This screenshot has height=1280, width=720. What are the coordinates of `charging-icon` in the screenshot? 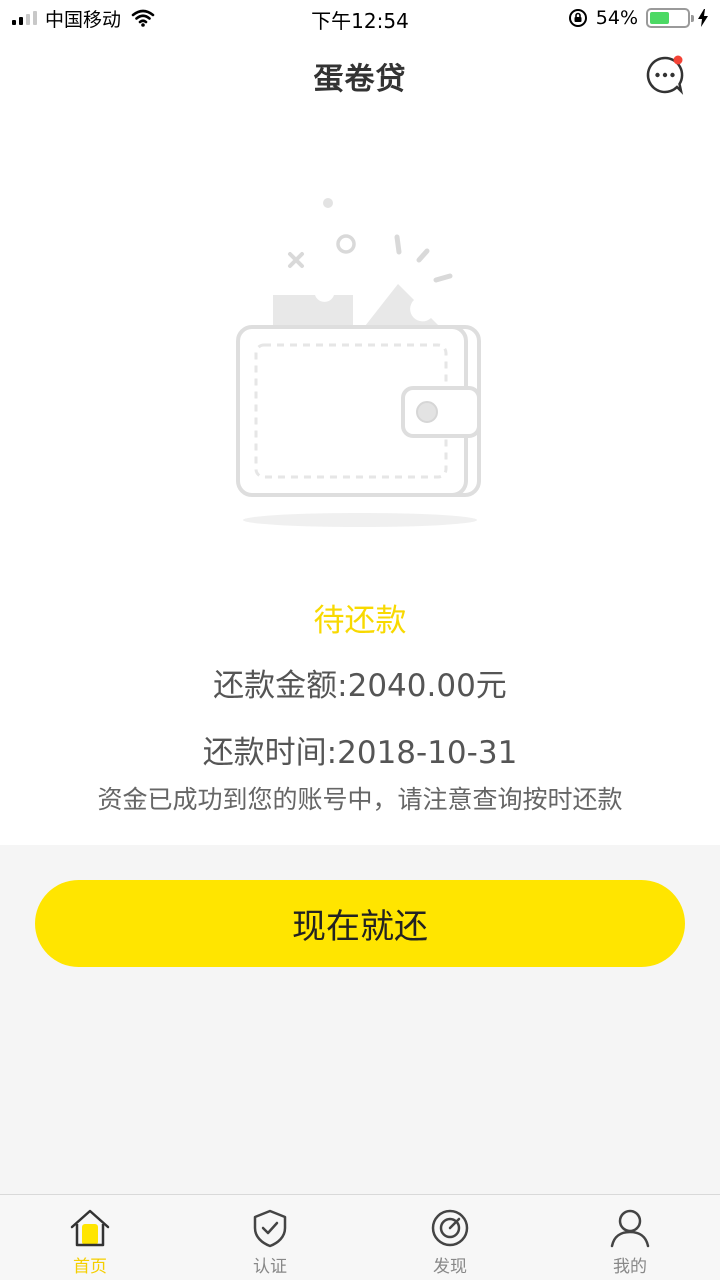 It's located at (703, 18).